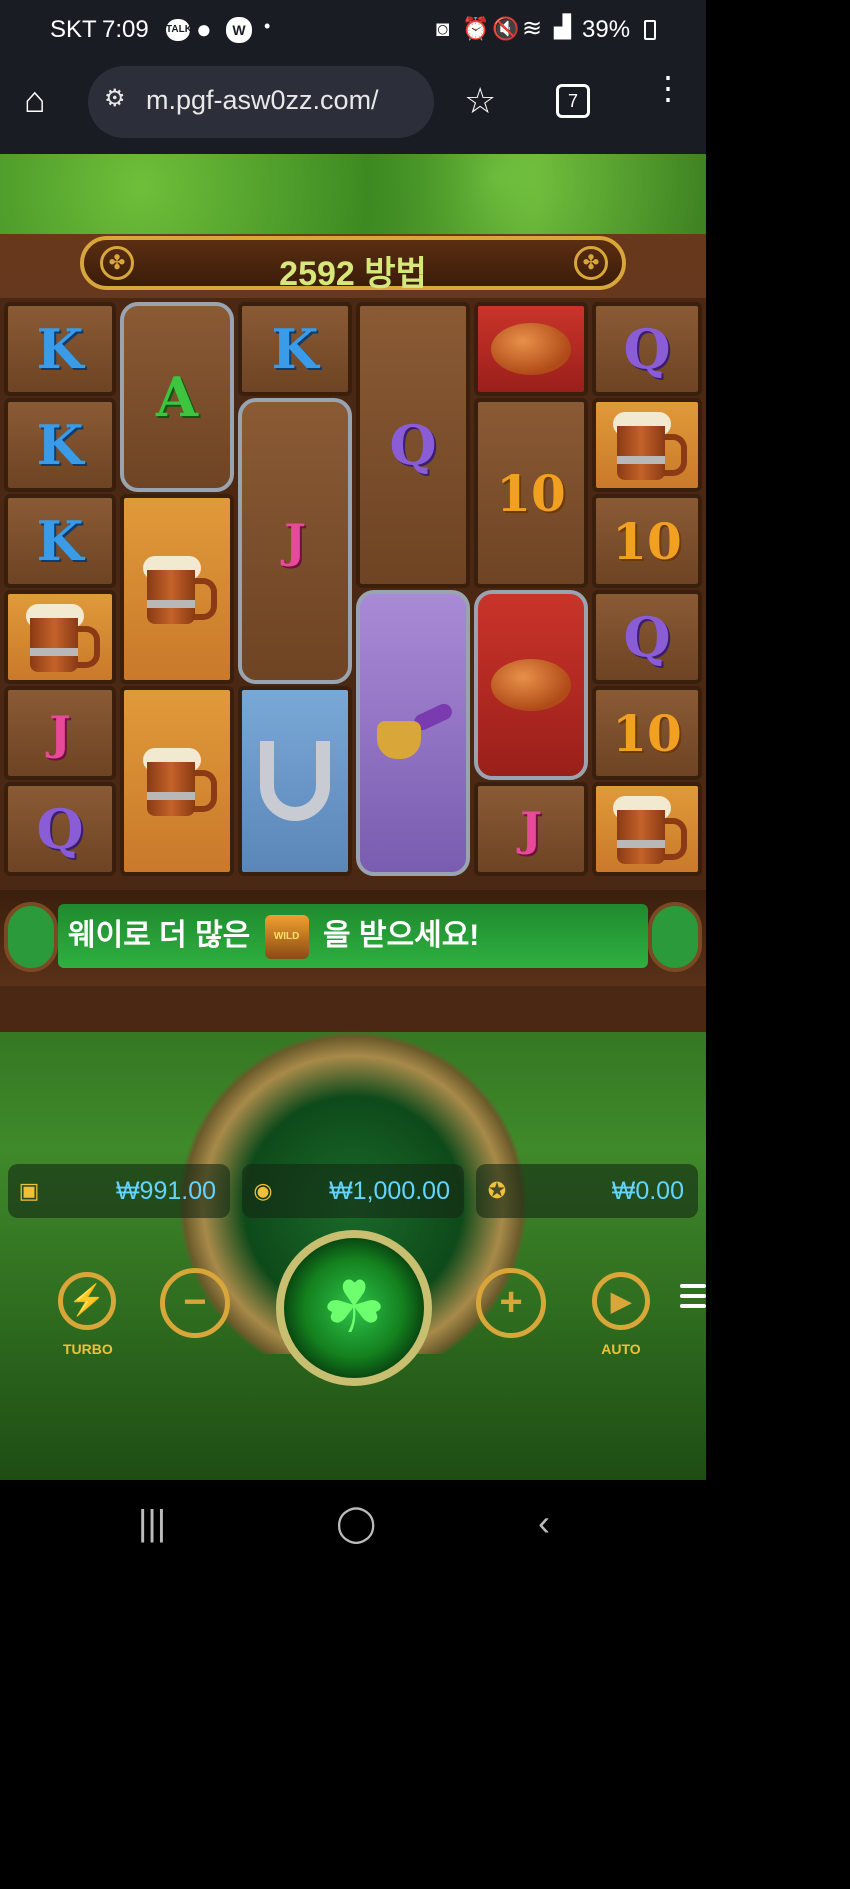  I want to click on win-value: ₩0.00, so click(647, 1191).